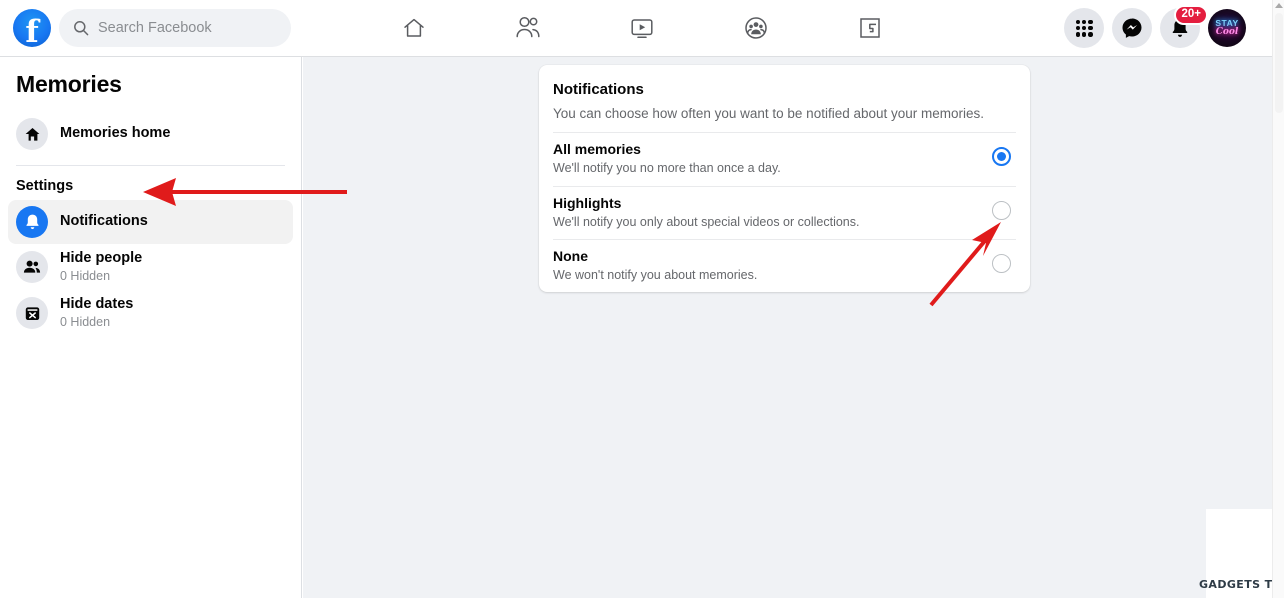 The image size is (1284, 598). I want to click on search-icon, so click(81, 28).